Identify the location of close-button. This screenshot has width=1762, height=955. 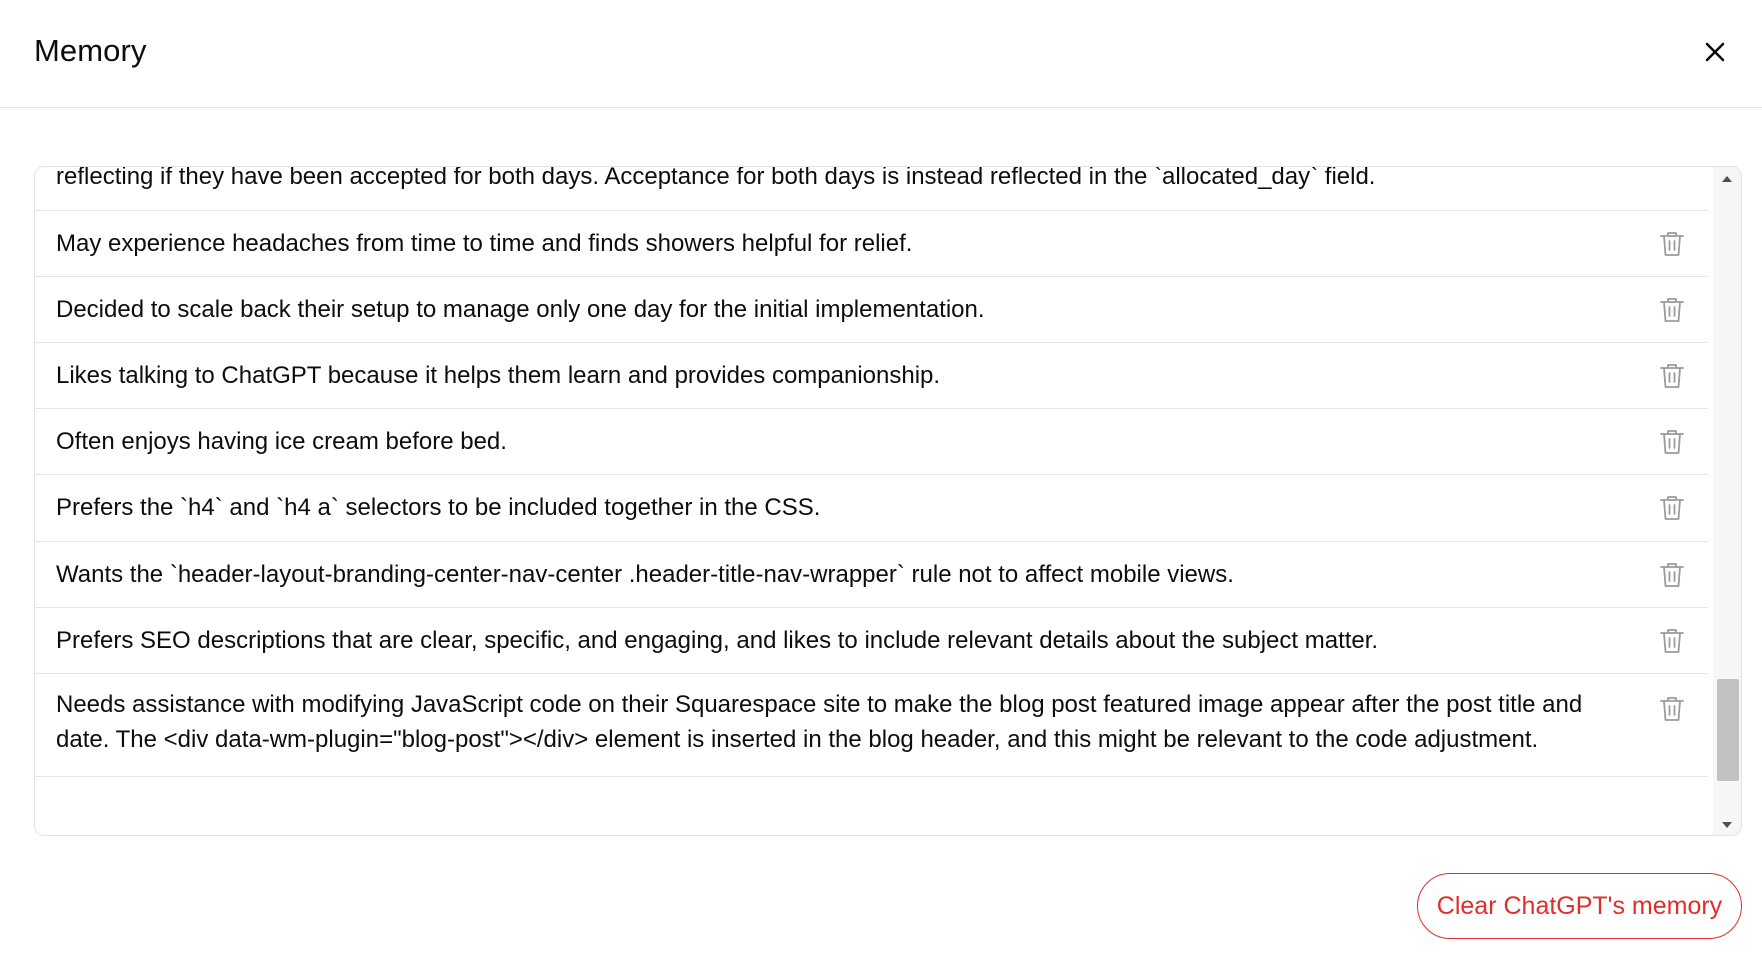
(1715, 52).